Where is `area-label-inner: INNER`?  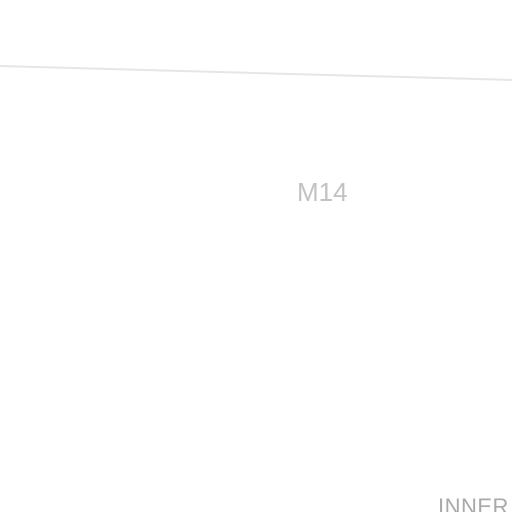 area-label-inner: INNER is located at coordinates (473, 503).